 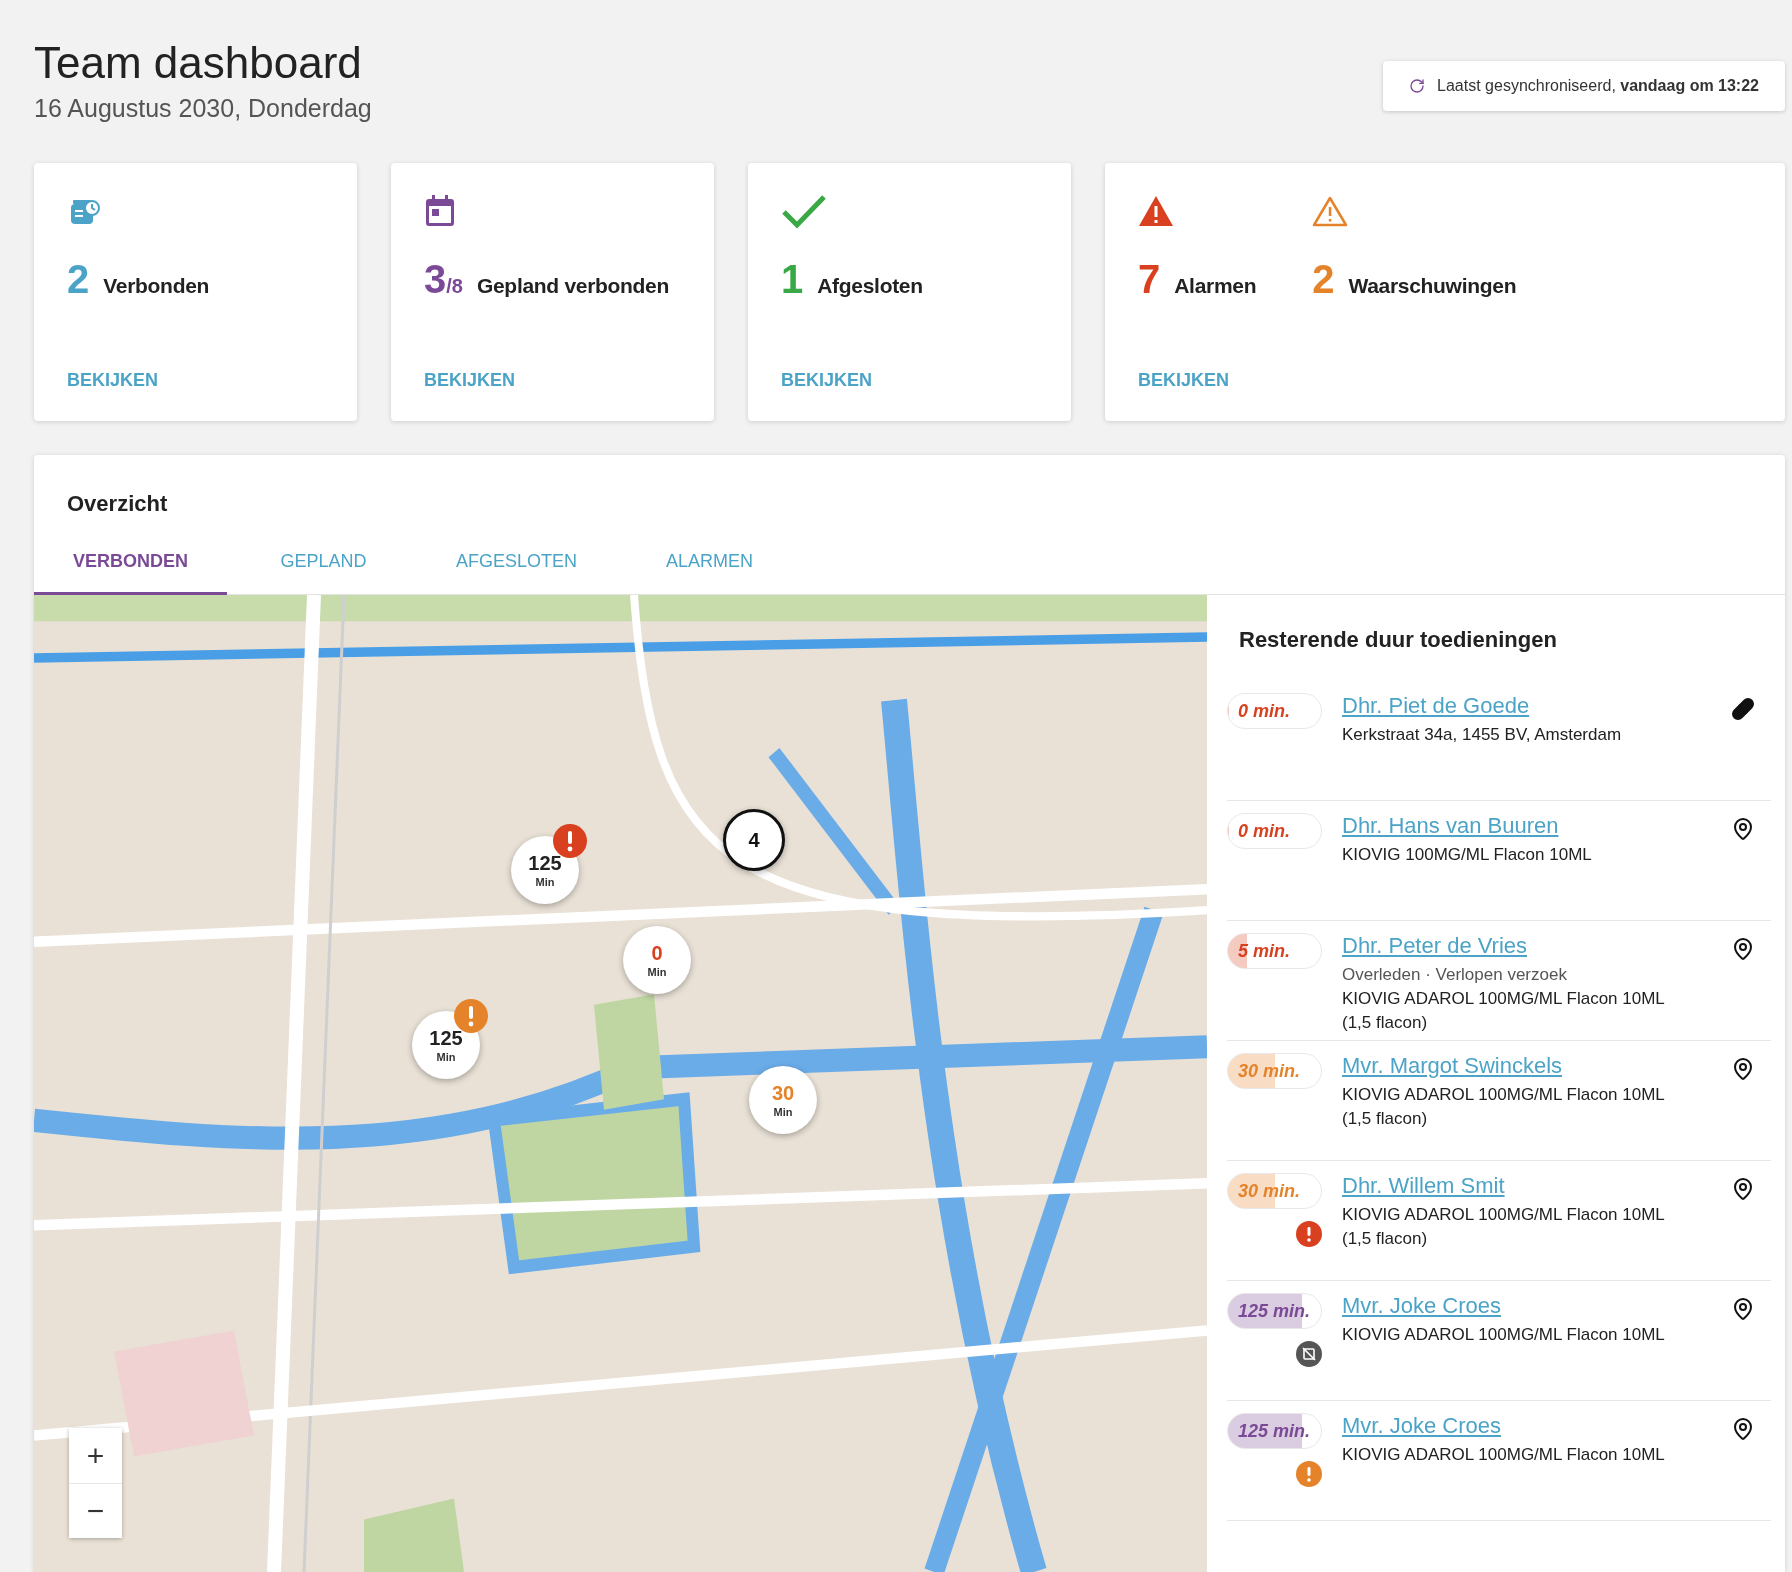 What do you see at coordinates (1432, 286) in the screenshot?
I see `stat-label: Waarschuwingen` at bounding box center [1432, 286].